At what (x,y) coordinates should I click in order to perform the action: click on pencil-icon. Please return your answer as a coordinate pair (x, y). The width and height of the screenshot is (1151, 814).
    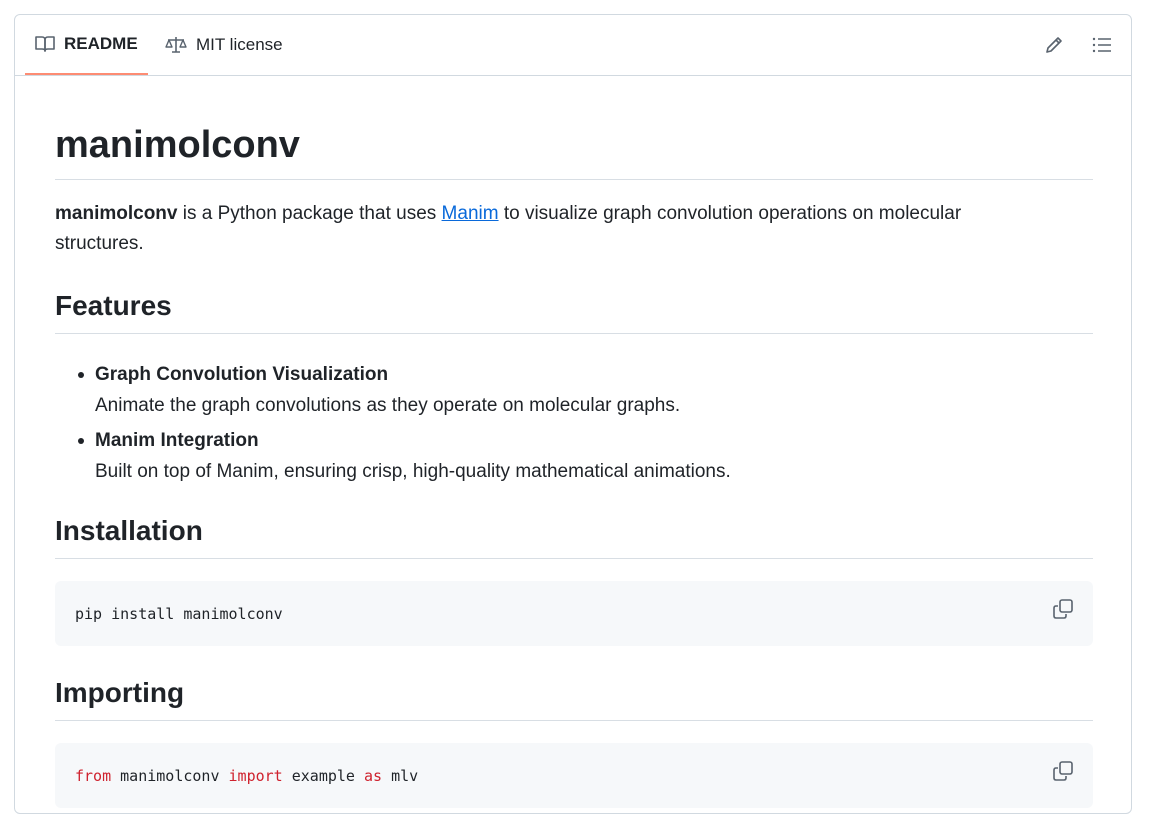
    Looking at the image, I should click on (1054, 45).